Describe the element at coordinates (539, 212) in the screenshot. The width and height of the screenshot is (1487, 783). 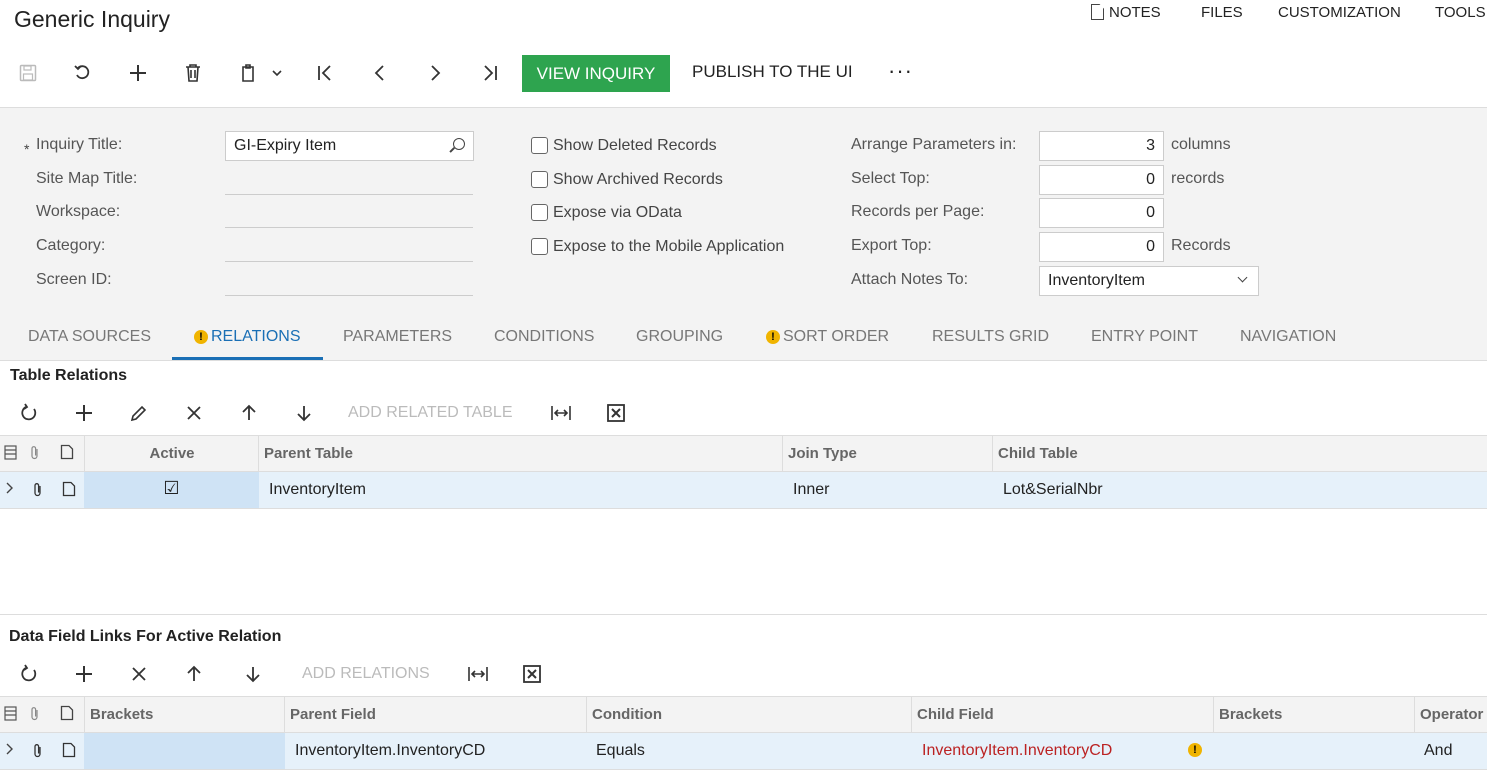
I see `expose-odata-checkbox` at that location.